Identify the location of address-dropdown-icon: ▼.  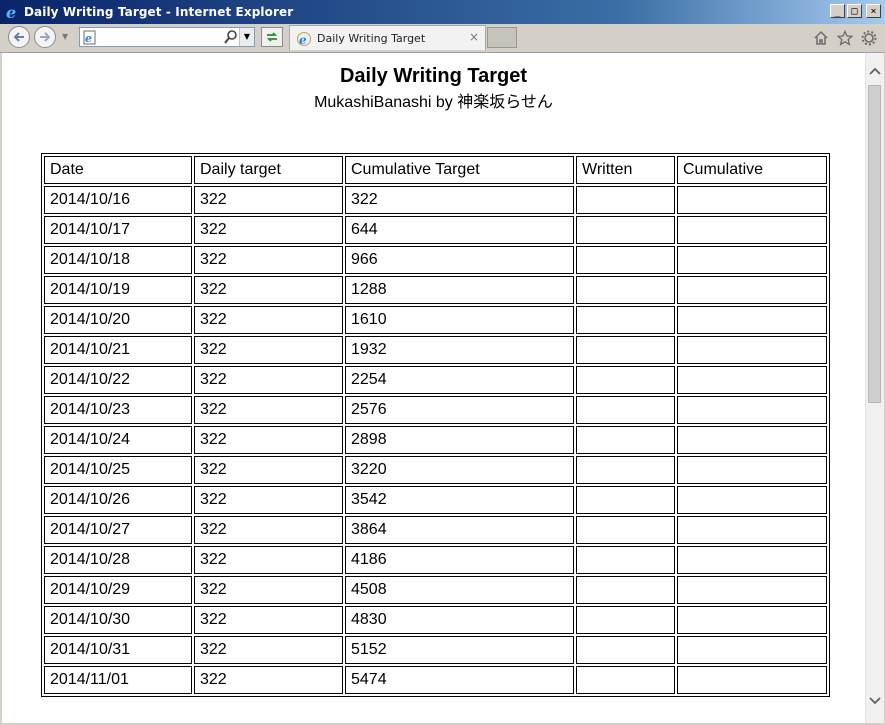
(246, 37).